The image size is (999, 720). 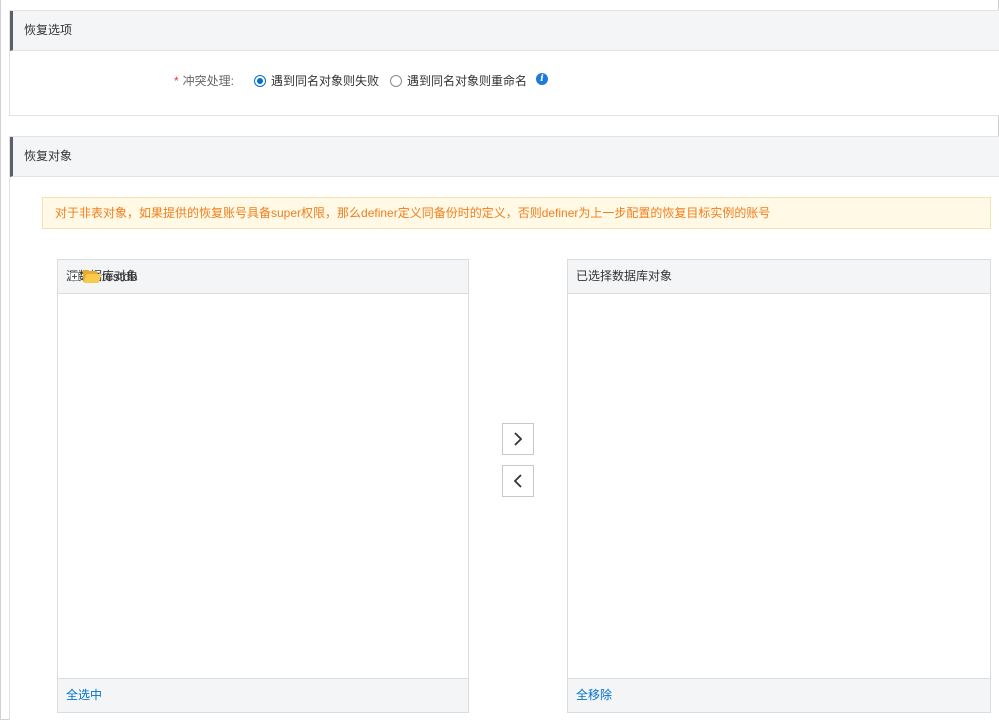 I want to click on remove-all-link: 全移除, so click(x=594, y=695).